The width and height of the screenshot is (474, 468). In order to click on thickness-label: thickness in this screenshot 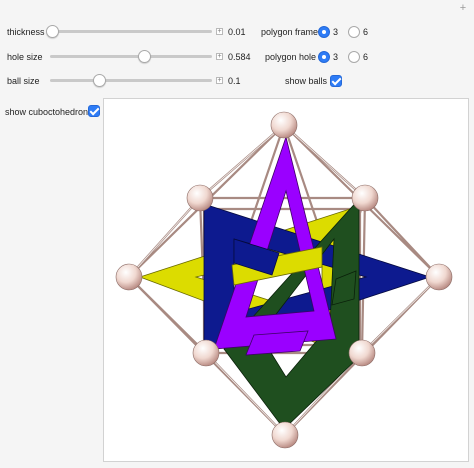, I will do `click(26, 32)`.